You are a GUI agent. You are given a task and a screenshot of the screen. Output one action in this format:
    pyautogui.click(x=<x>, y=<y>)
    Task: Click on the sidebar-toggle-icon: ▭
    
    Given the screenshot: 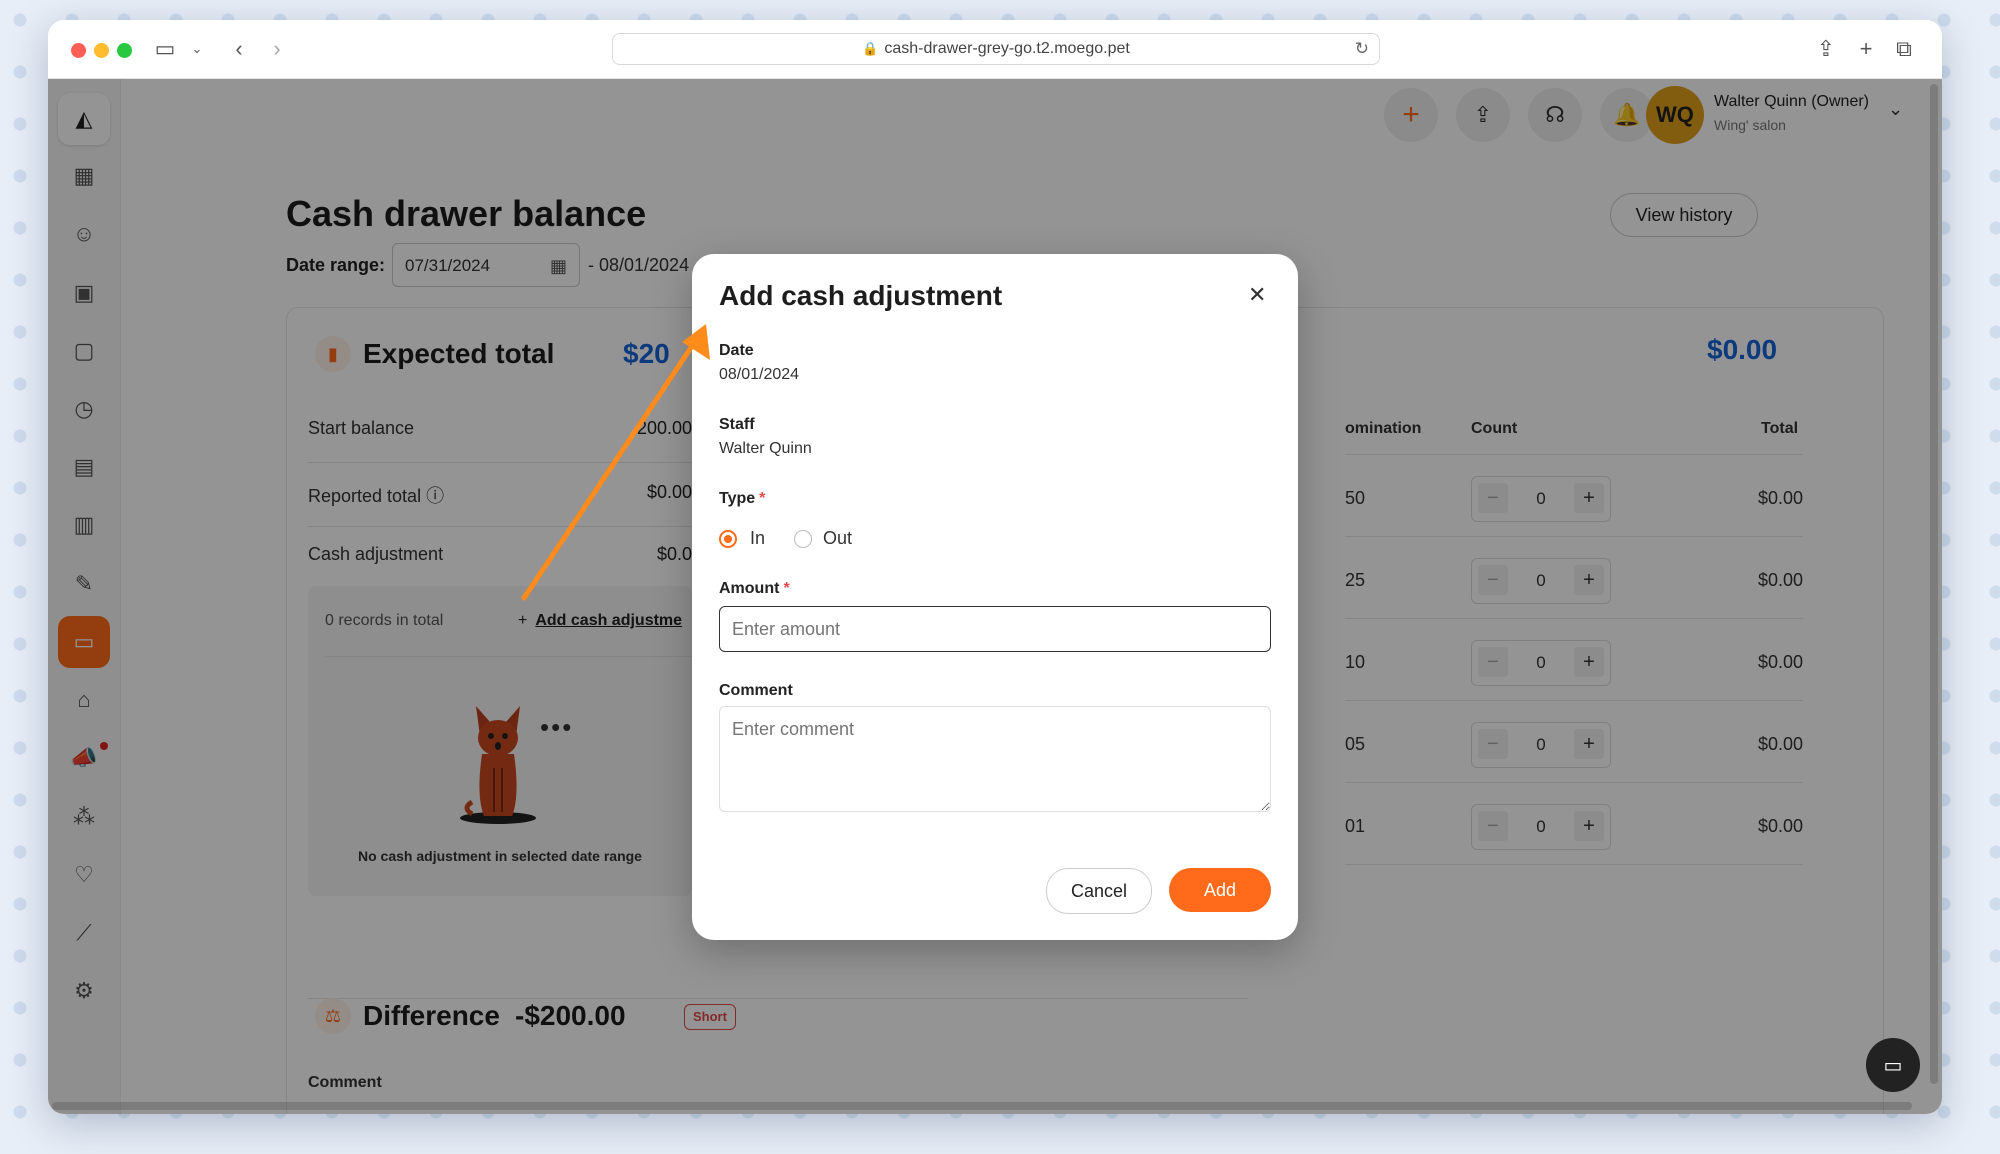 What is the action you would take?
    pyautogui.click(x=165, y=49)
    